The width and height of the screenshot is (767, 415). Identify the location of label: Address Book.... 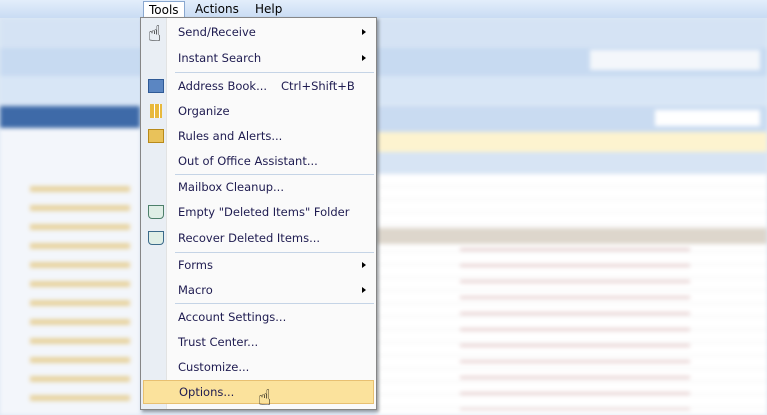
(223, 86).